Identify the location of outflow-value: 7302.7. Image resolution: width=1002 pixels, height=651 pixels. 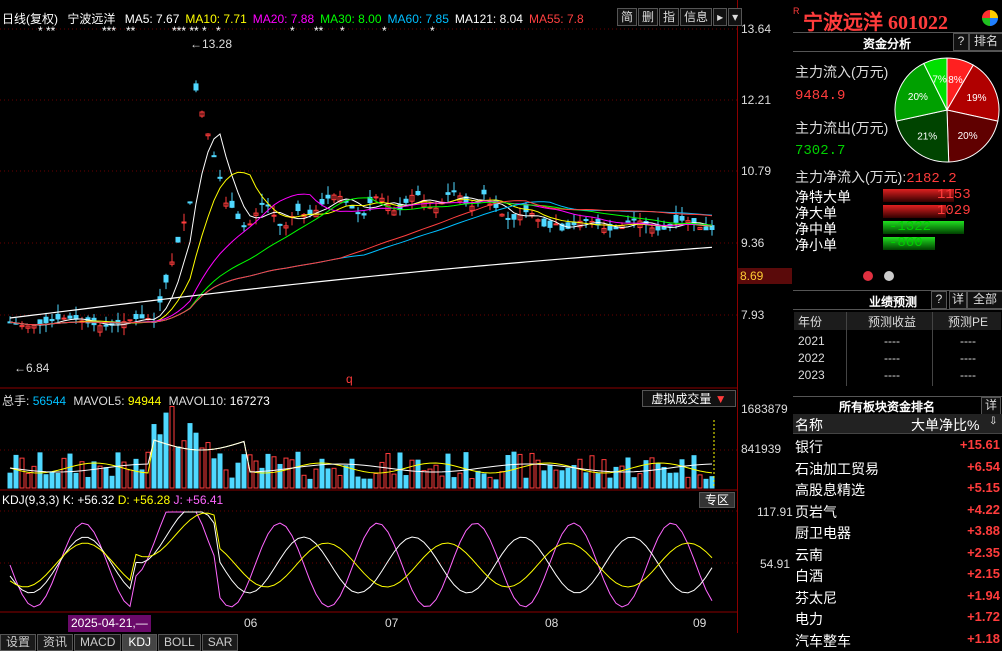
(820, 151).